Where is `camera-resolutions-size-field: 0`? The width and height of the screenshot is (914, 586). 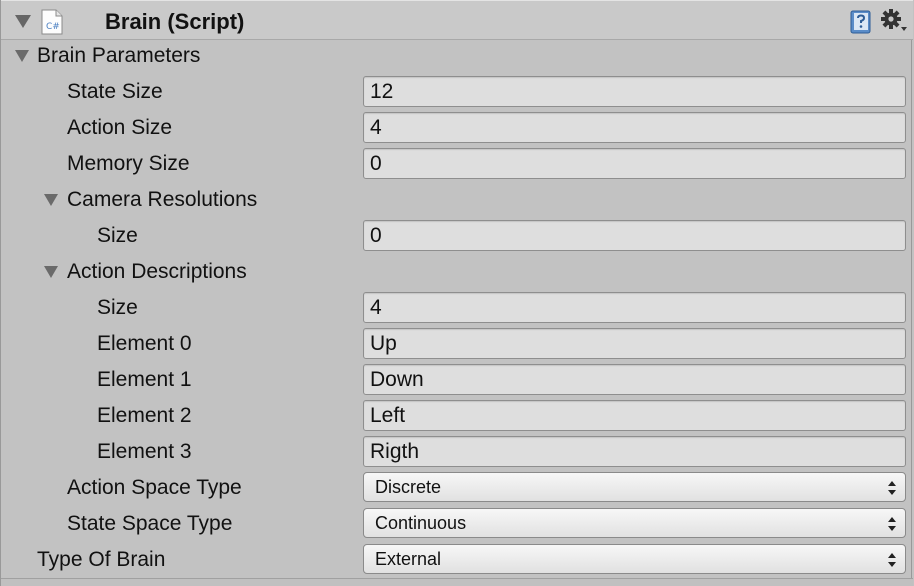 camera-resolutions-size-field: 0 is located at coordinates (634, 235).